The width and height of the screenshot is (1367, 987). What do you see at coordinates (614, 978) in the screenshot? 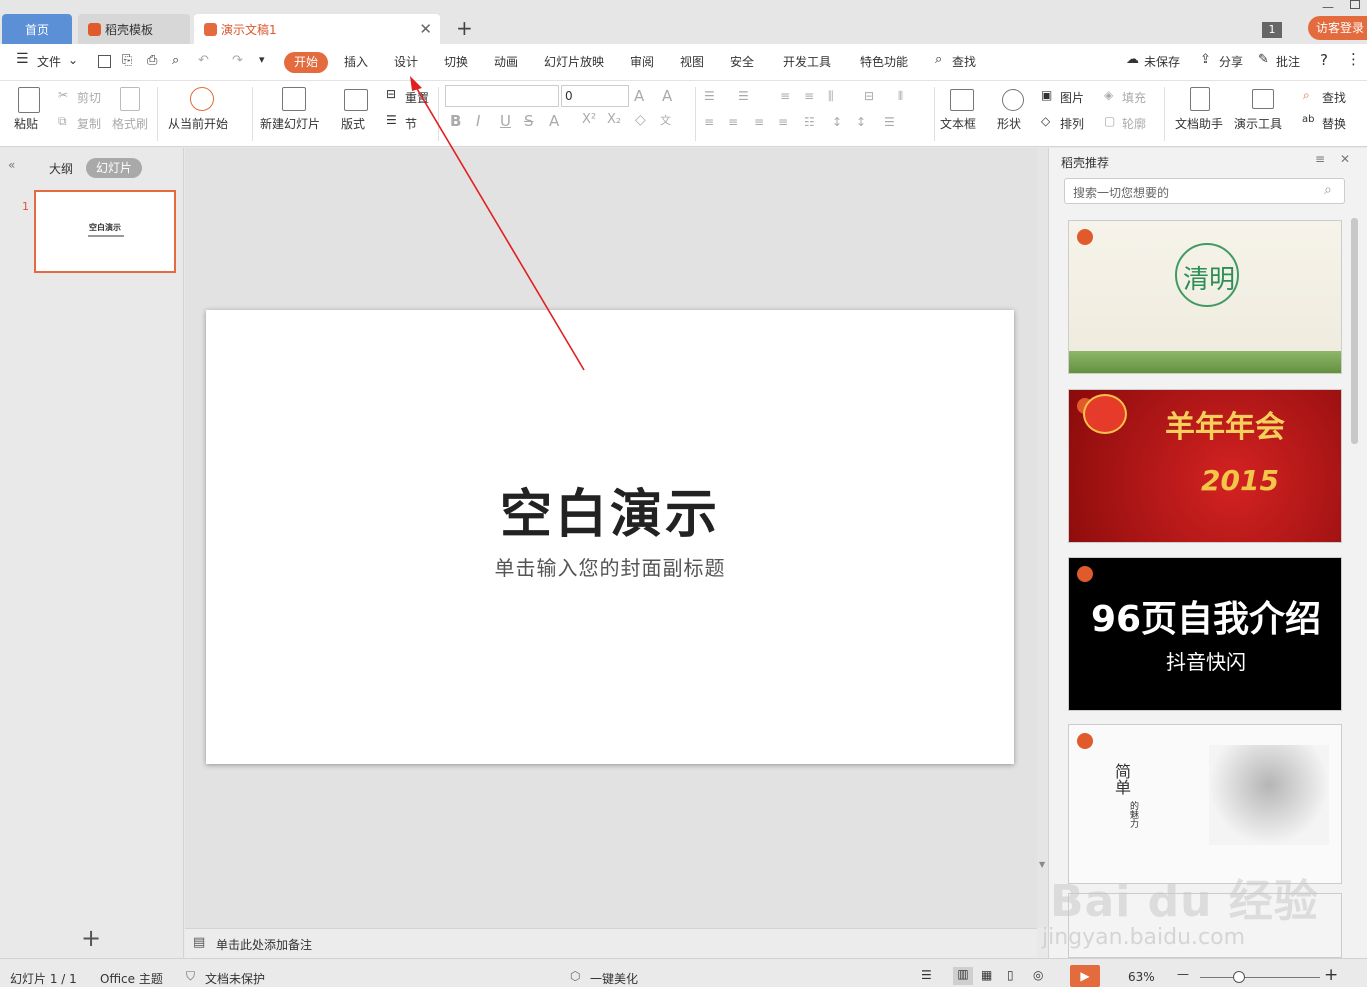
I see `beautify-button: 一键美化` at bounding box center [614, 978].